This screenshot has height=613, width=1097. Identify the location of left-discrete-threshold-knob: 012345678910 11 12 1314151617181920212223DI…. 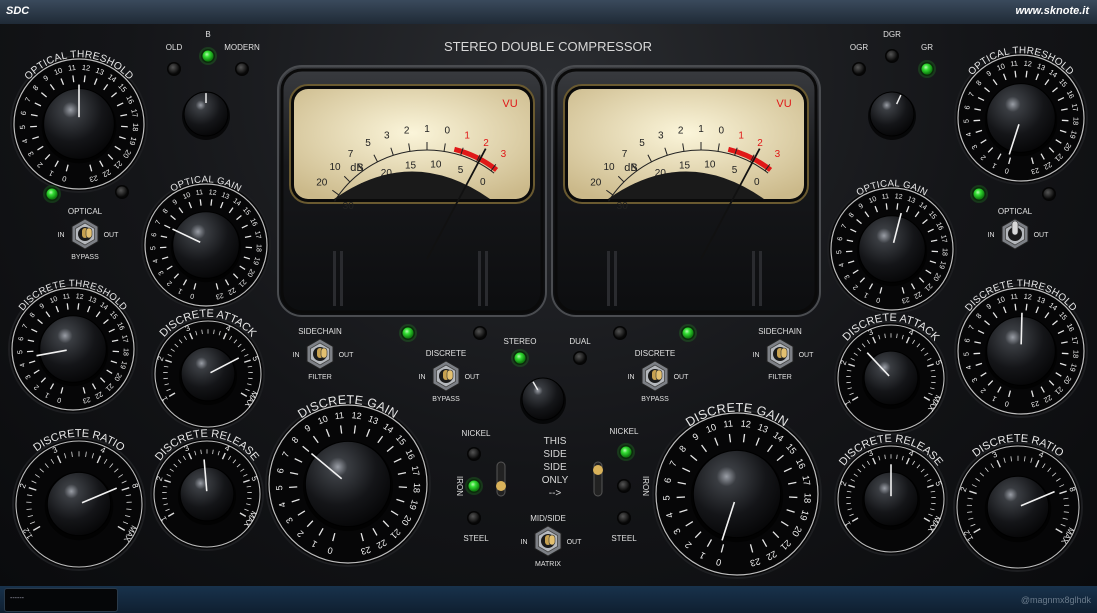
(73, 346).